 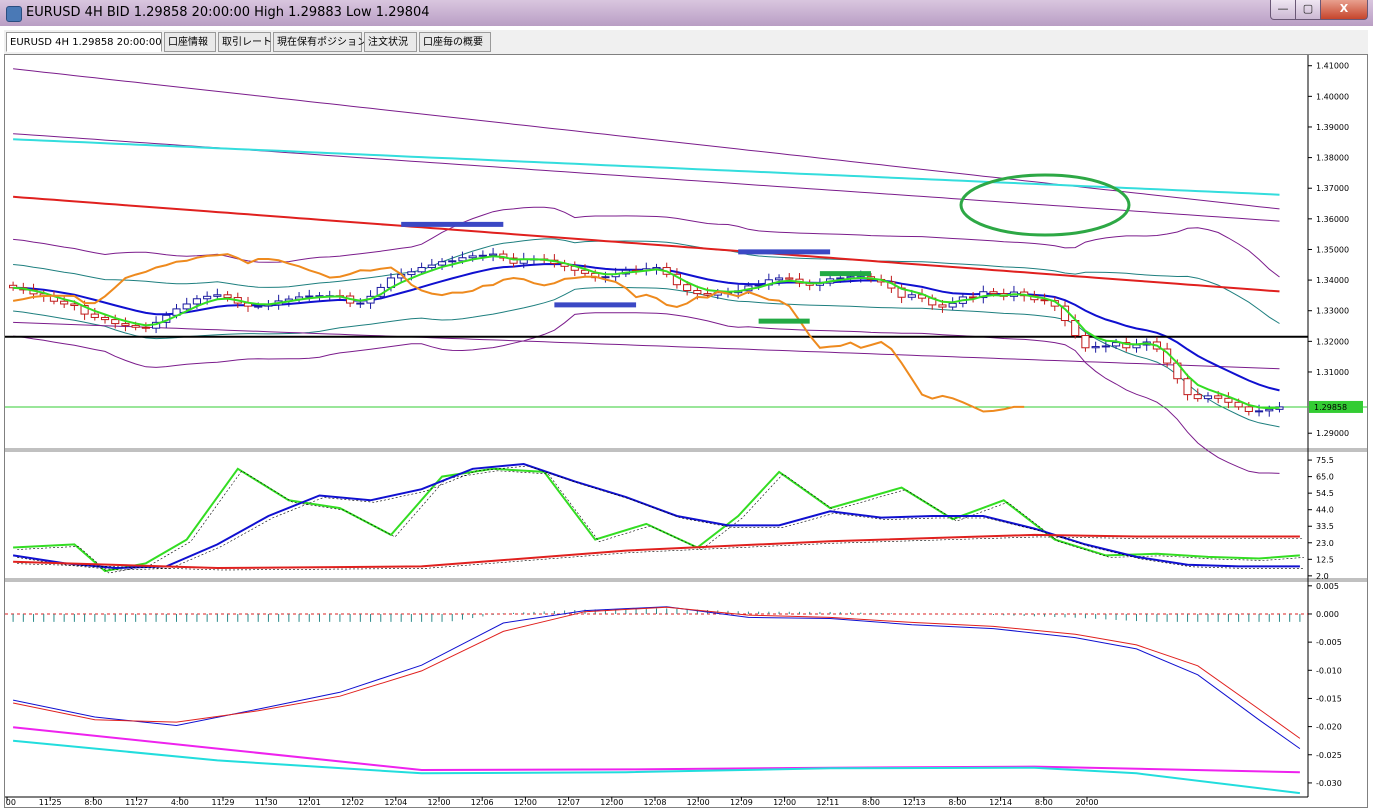 What do you see at coordinates (180, 802) in the screenshot?
I see `time-tick-label: 4:00` at bounding box center [180, 802].